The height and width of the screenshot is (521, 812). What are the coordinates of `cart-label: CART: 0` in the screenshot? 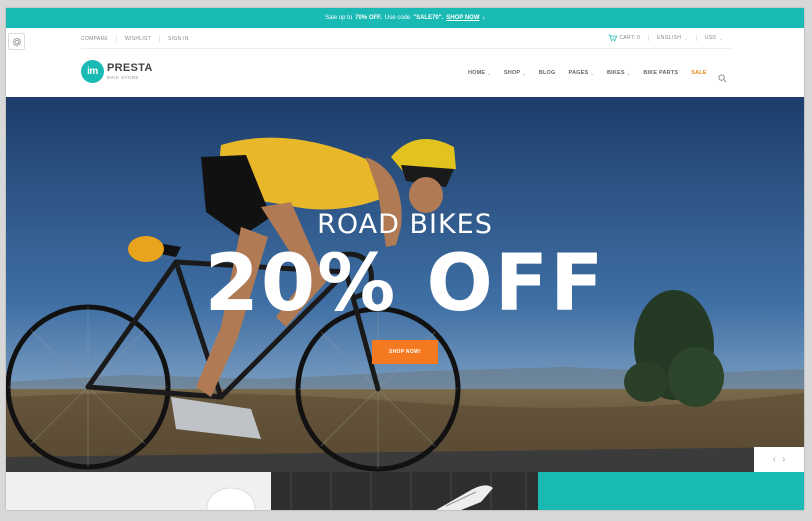 It's located at (630, 38).